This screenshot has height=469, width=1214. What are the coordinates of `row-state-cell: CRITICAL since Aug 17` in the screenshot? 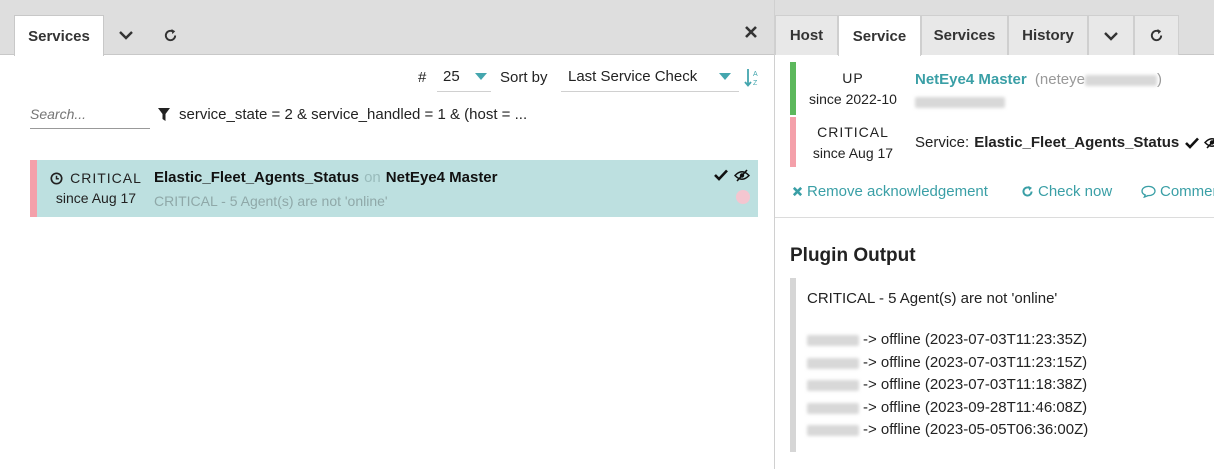 It's located at (96, 188).